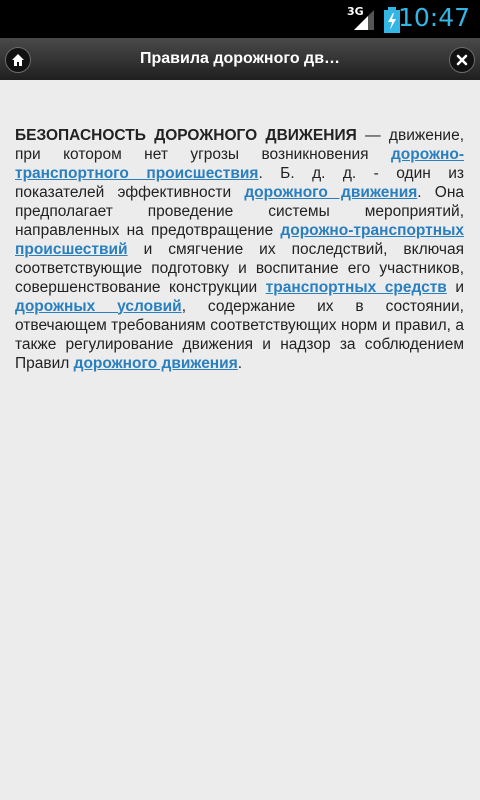 This screenshot has height=800, width=480. Describe the element at coordinates (186, 135) in the screenshot. I see `article-term: БЕЗОПАСНОСТЬ ДОРОЖНОГО ДВИЖЕНИЯ` at that location.